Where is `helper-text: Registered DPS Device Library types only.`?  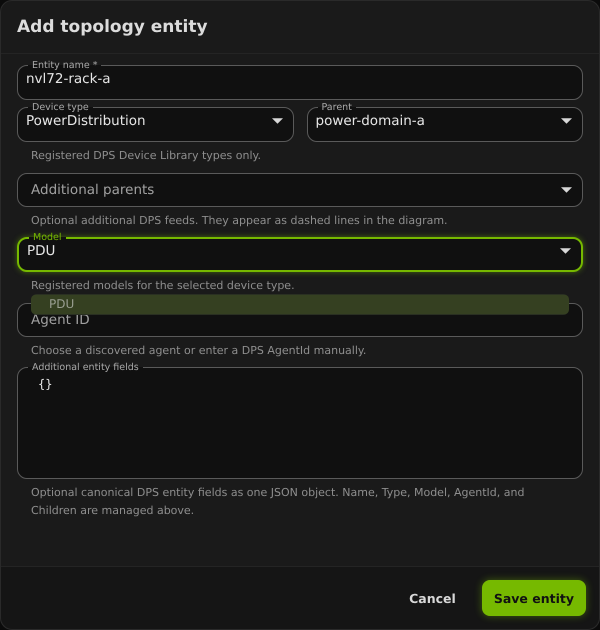
helper-text: Registered DPS Device Library types only. is located at coordinates (146, 156).